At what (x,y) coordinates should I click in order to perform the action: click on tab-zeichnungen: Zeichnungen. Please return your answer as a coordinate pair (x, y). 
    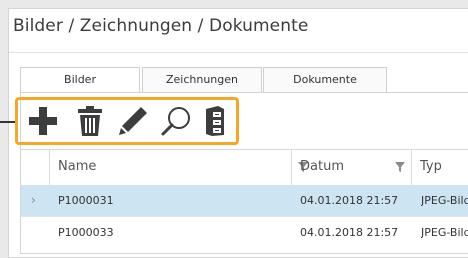
    Looking at the image, I should click on (202, 80).